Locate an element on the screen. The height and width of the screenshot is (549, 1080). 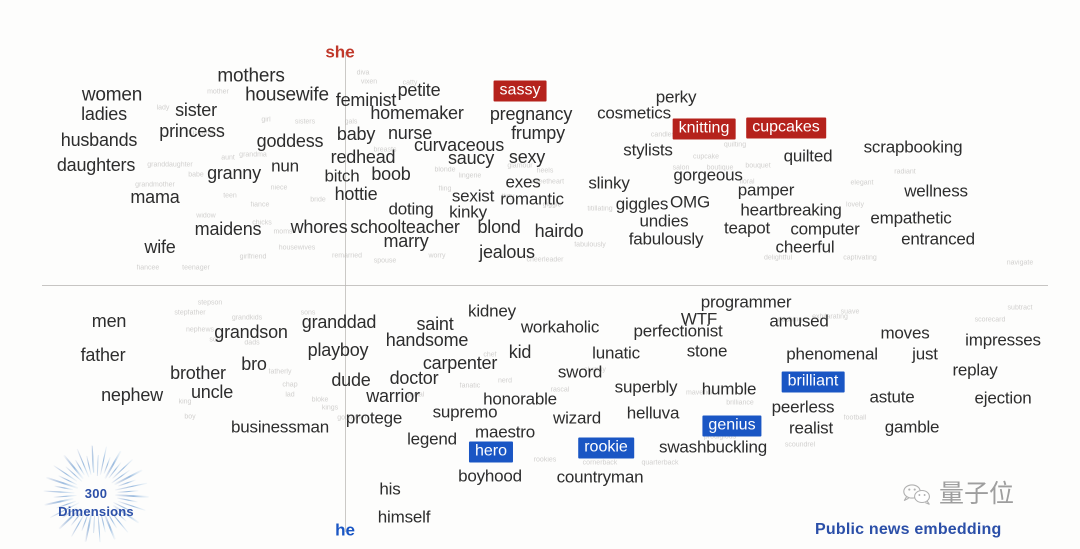
embedding-word: realist is located at coordinates (811, 428).